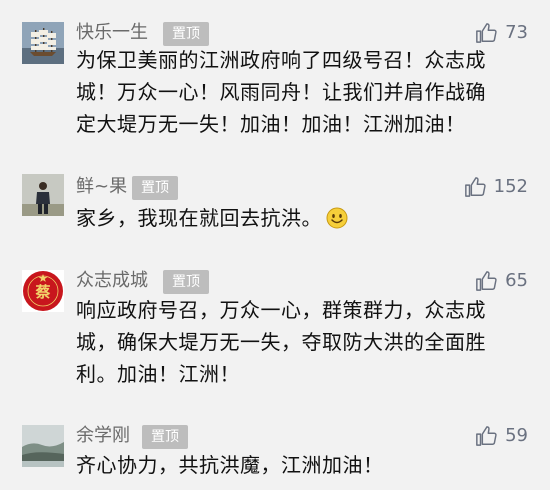  What do you see at coordinates (158, 374) in the screenshot?
I see `comment-line: 利。加油！江洲！` at bounding box center [158, 374].